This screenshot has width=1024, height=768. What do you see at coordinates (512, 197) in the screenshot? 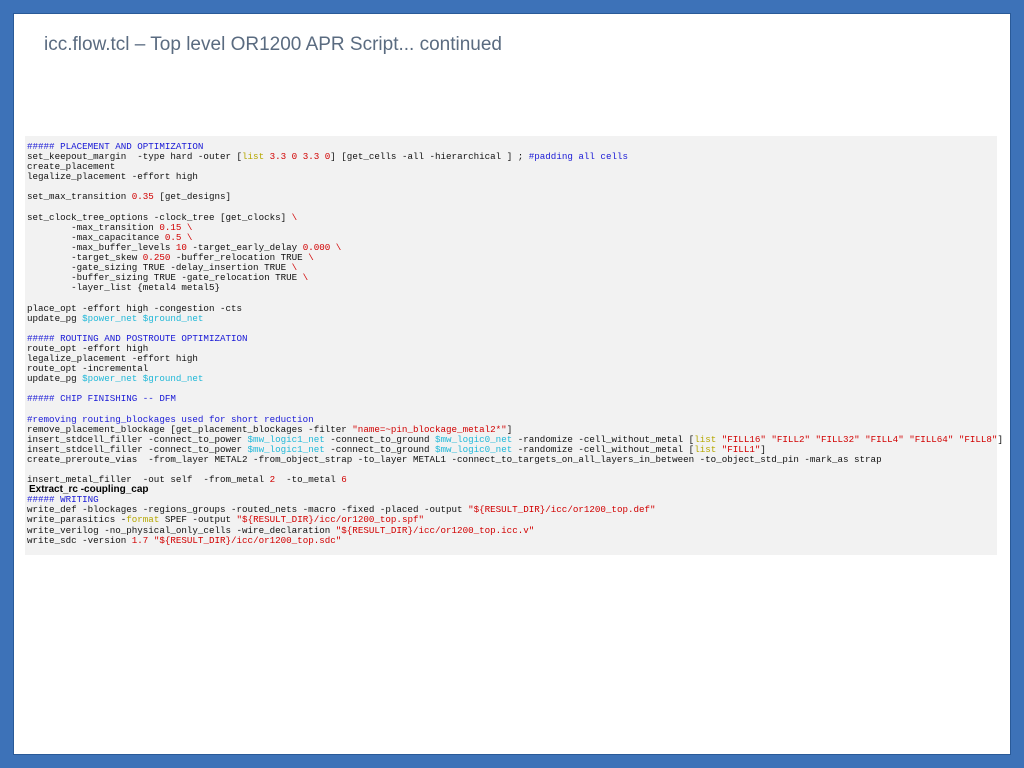
I see `code-line: set_max_transition 0.35 [get_designs]` at bounding box center [512, 197].